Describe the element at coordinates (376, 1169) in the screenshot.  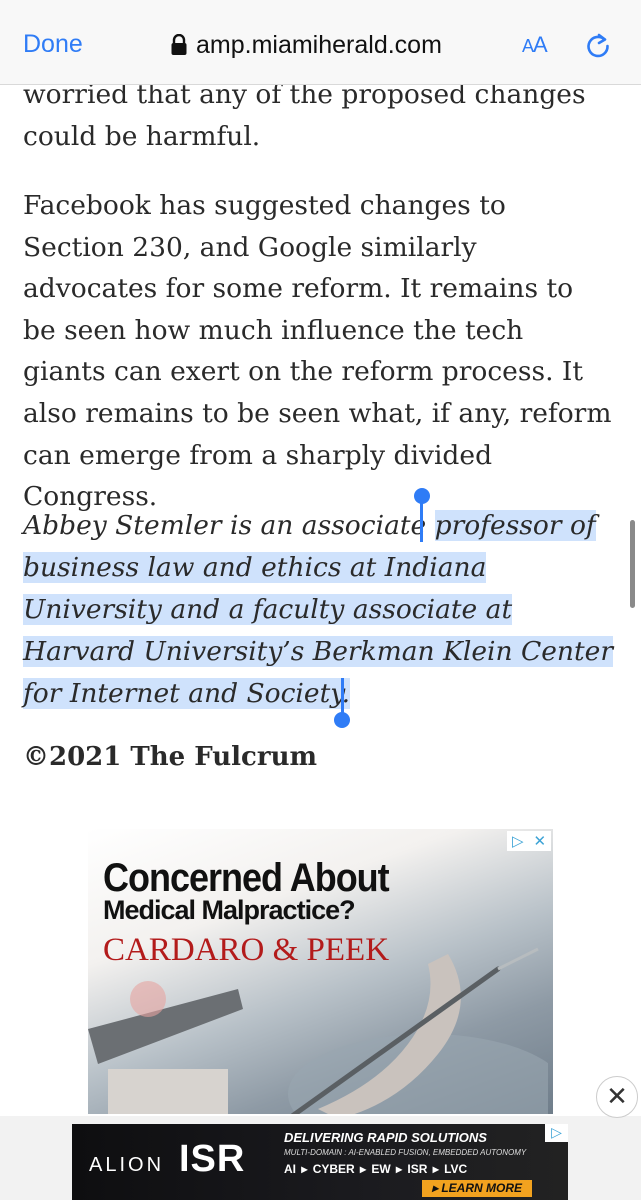
I see `ad-services: AI ▸ CYBER ▸ EW ▸ ISR ▸ LVC` at that location.